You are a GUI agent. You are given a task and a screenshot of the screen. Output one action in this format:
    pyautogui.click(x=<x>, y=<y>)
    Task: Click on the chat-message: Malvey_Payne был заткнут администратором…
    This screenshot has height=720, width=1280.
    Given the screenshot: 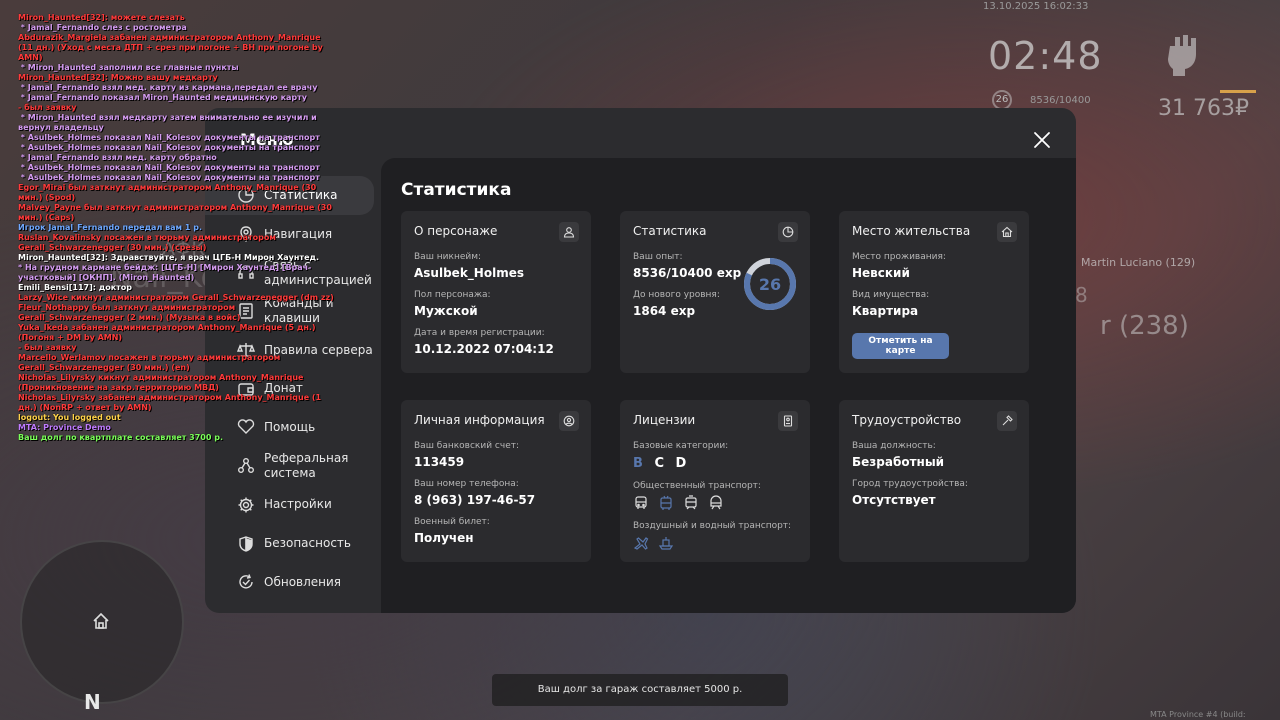 What is the action you would take?
    pyautogui.click(x=176, y=212)
    